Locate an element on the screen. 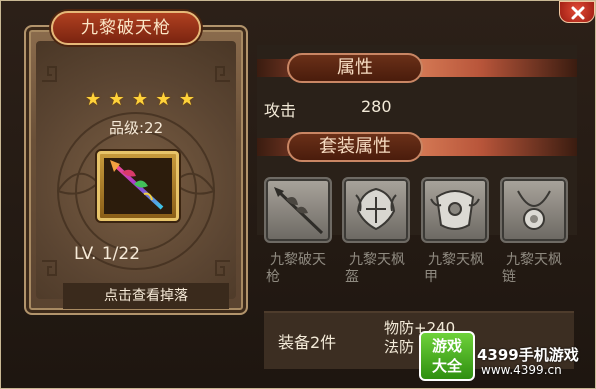 Image resolution: width=596 pixels, height=389 pixels. necklace-icon is located at coordinates (534, 210).